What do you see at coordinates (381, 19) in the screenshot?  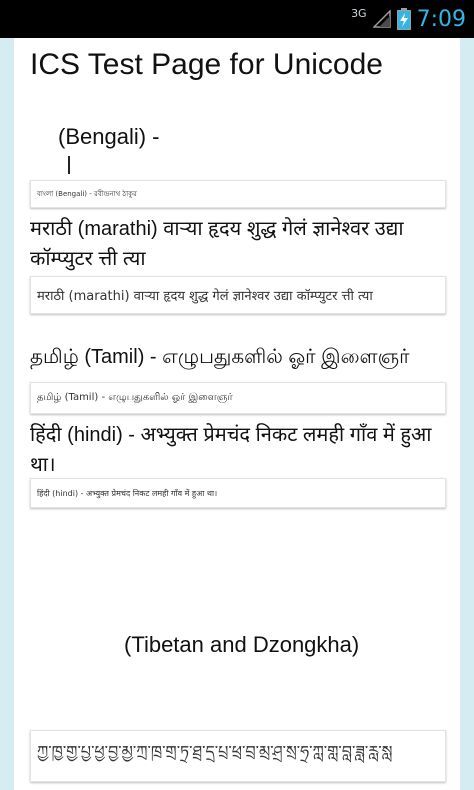 I see `signal-icon` at bounding box center [381, 19].